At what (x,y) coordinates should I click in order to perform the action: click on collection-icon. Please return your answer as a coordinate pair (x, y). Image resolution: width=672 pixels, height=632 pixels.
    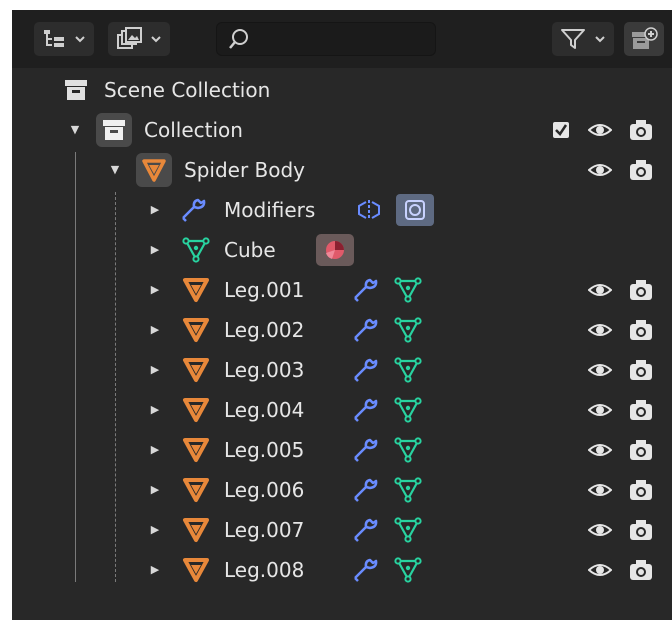
    Looking at the image, I should click on (114, 130).